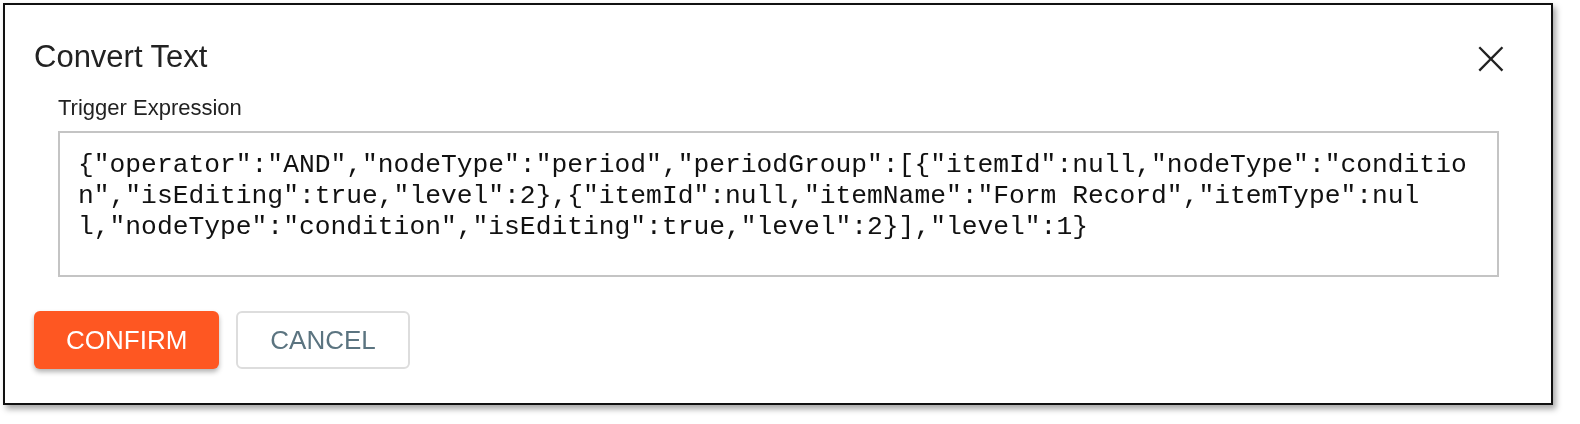 This screenshot has height=424, width=1580. Describe the element at coordinates (323, 340) in the screenshot. I see `cancel-button: CANCEL` at that location.